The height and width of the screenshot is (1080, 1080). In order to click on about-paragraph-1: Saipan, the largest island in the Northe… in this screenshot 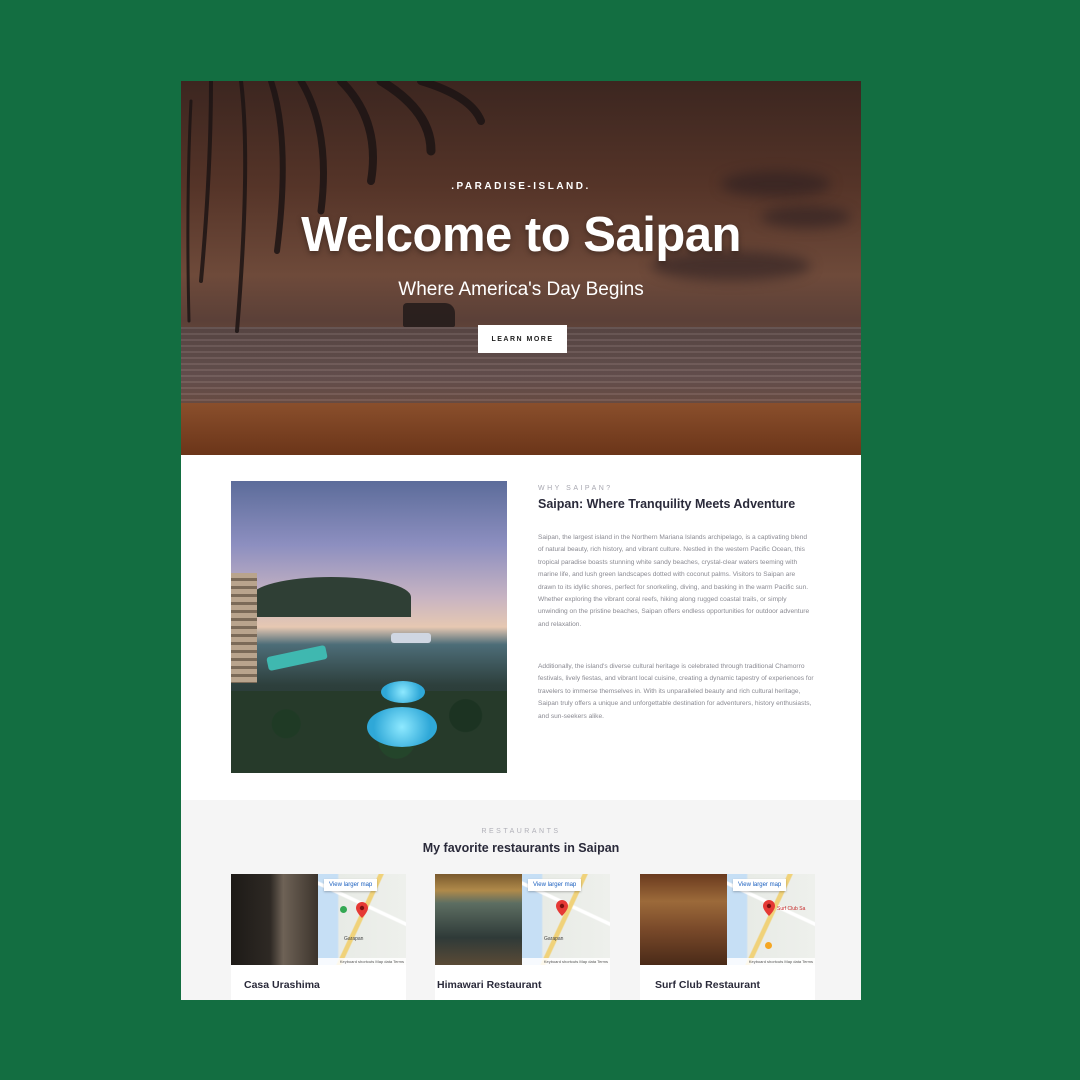, I will do `click(674, 581)`.